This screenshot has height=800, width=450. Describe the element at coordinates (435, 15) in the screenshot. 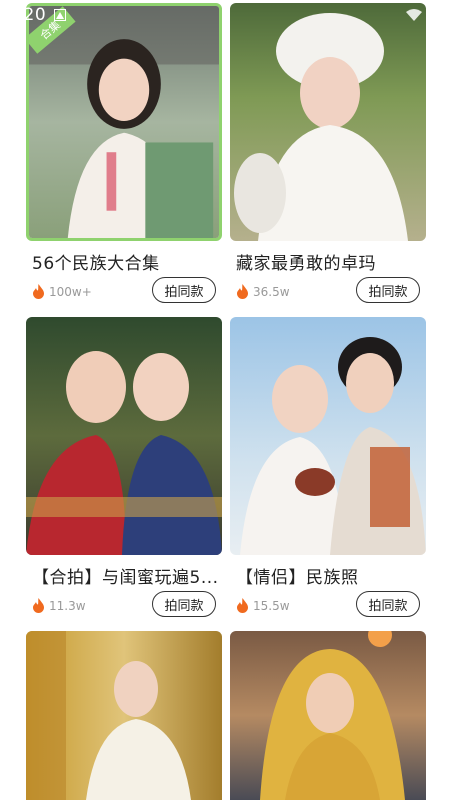

I see `battery-icon` at that location.